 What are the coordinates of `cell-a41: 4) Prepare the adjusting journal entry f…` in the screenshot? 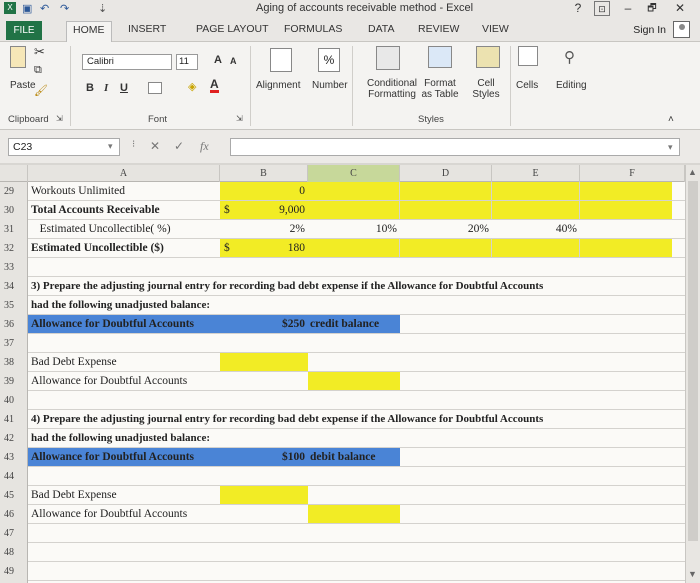 It's located at (287, 419).